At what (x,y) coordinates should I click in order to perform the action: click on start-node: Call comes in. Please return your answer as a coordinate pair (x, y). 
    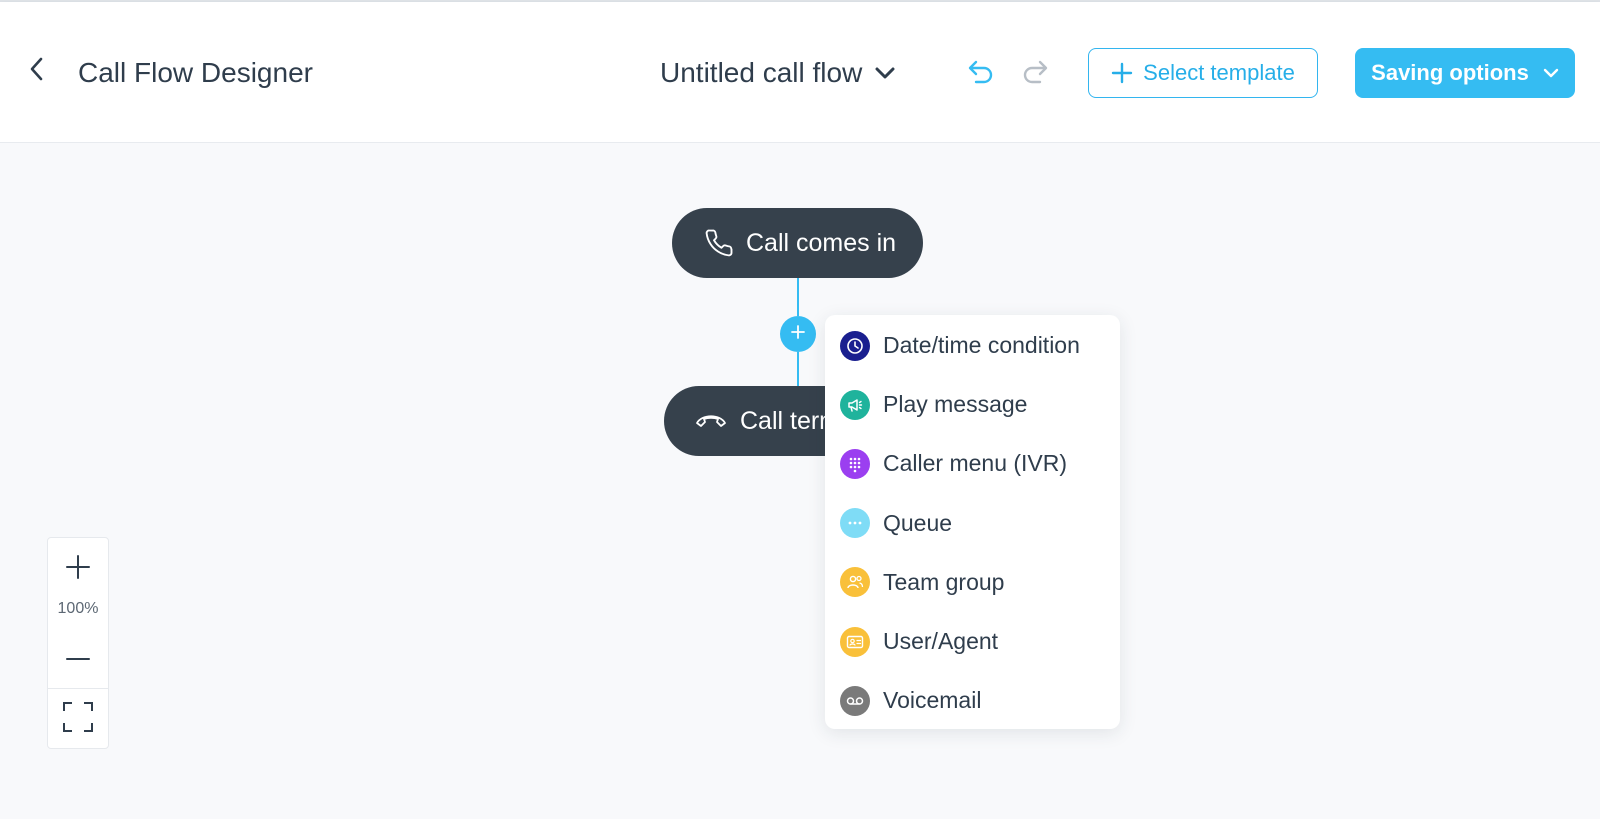
    Looking at the image, I should click on (797, 243).